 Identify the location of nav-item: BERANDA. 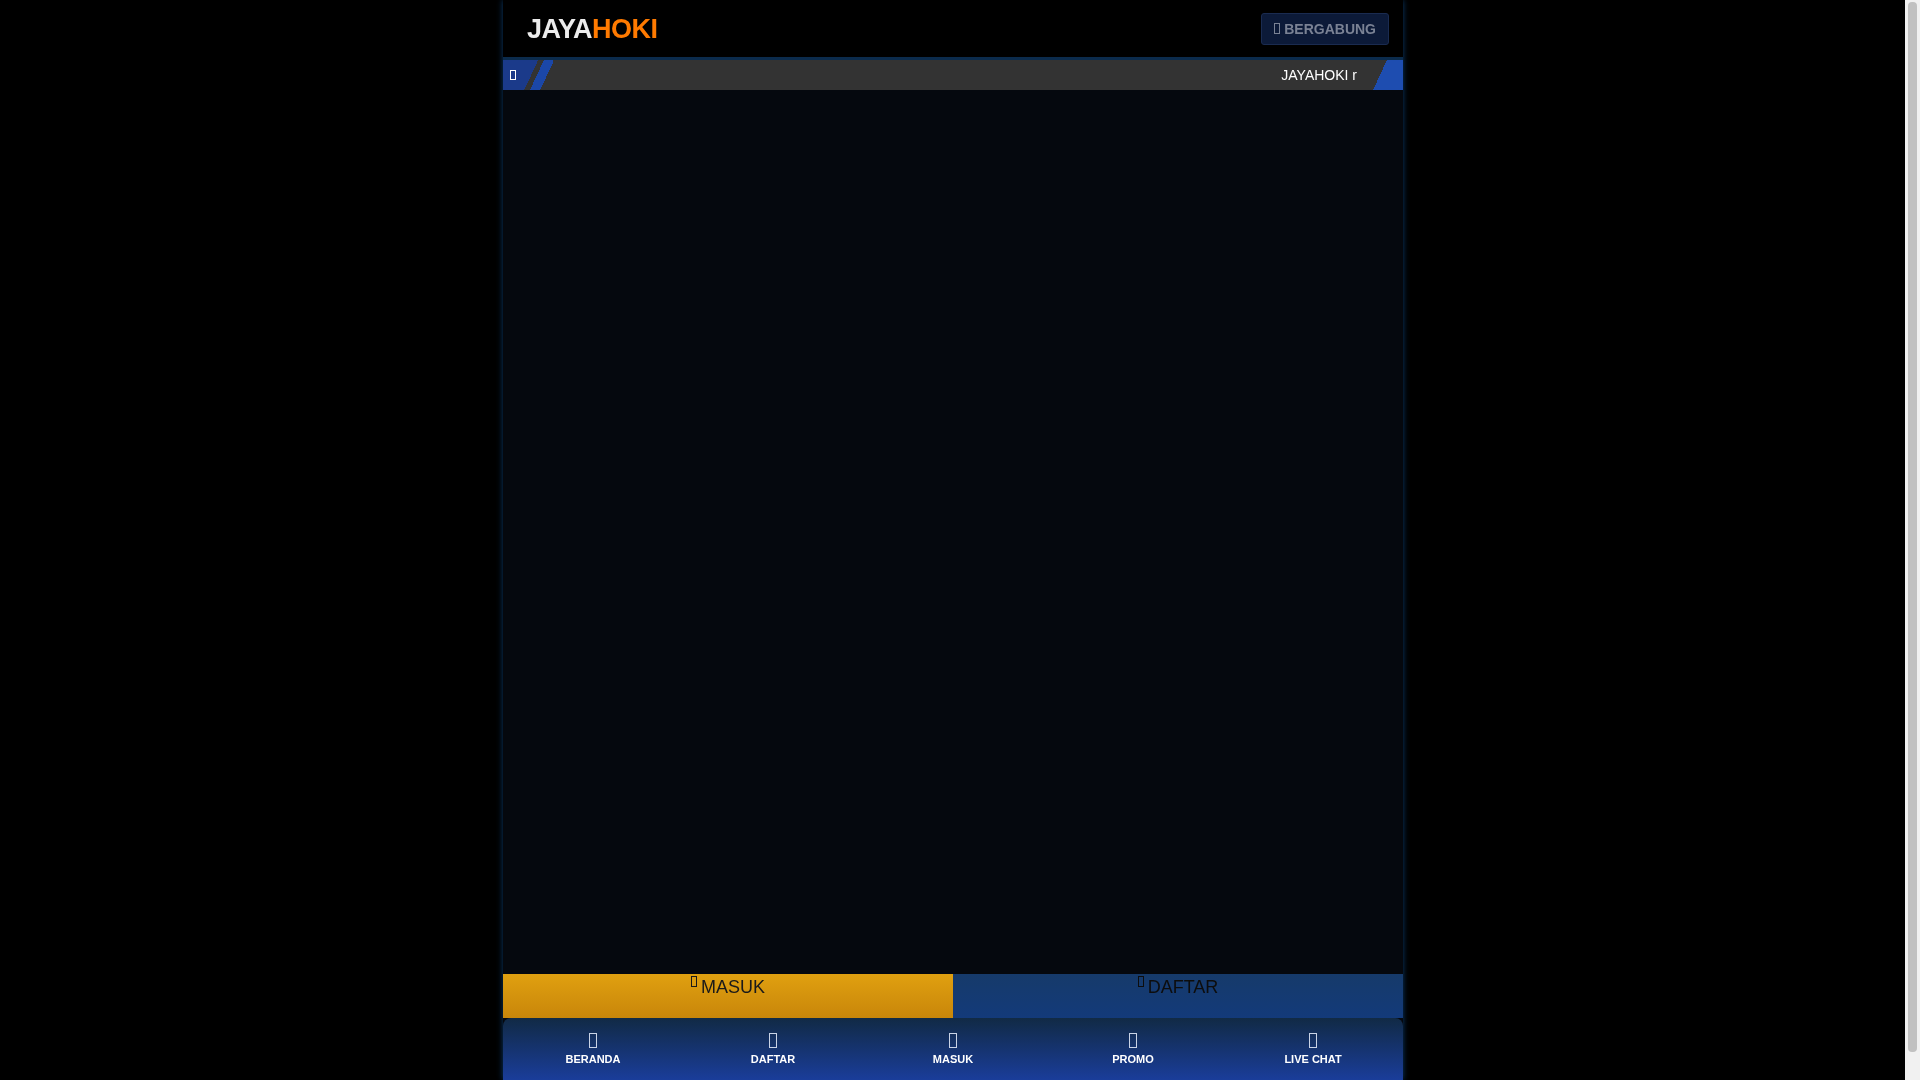
(593, 1049).